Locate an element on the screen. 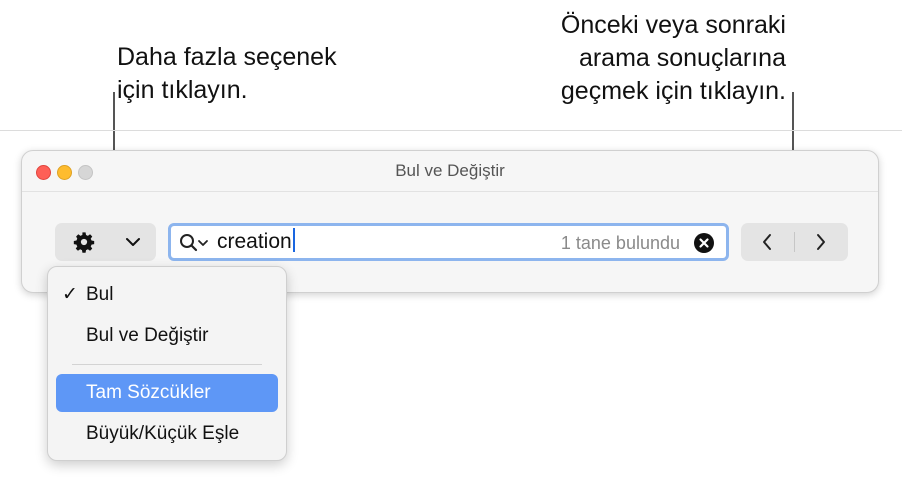  next-result-button is located at coordinates (821, 242).